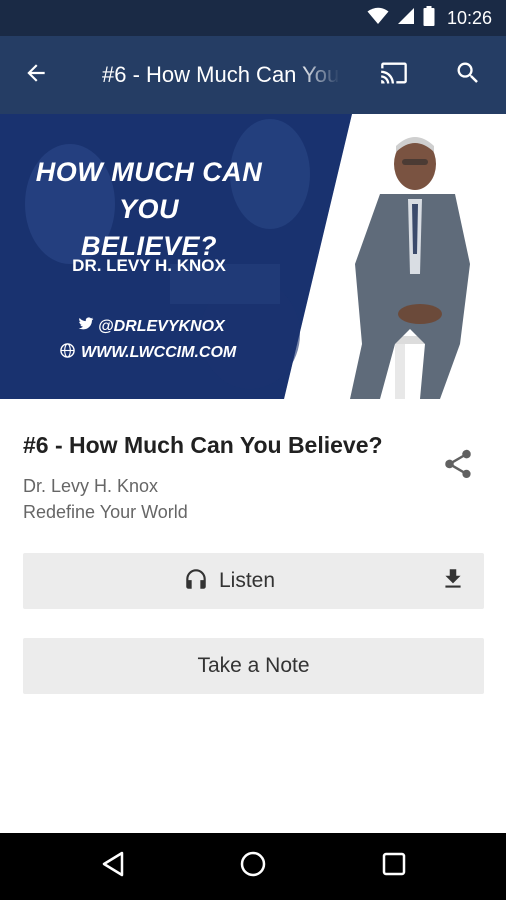 The image size is (506, 900). Describe the element at coordinates (67, 353) in the screenshot. I see `globe-icon` at that location.